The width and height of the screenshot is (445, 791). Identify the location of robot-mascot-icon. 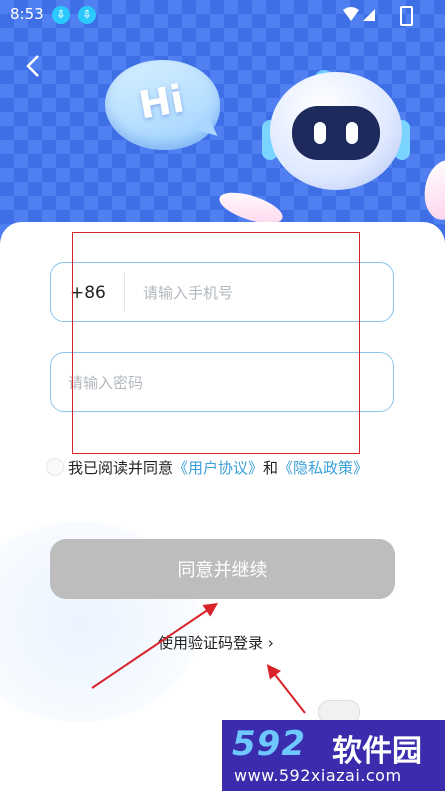
(336, 131).